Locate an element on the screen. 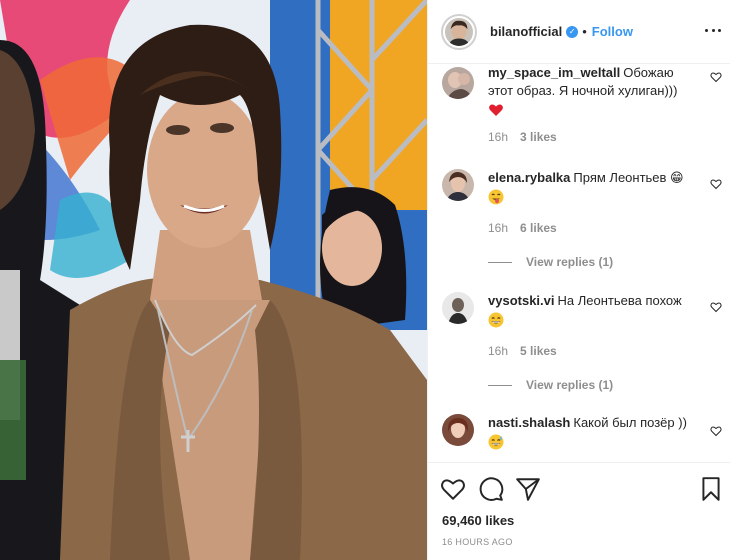  comment-meta: 16h 3 likes is located at coordinates (522, 137).